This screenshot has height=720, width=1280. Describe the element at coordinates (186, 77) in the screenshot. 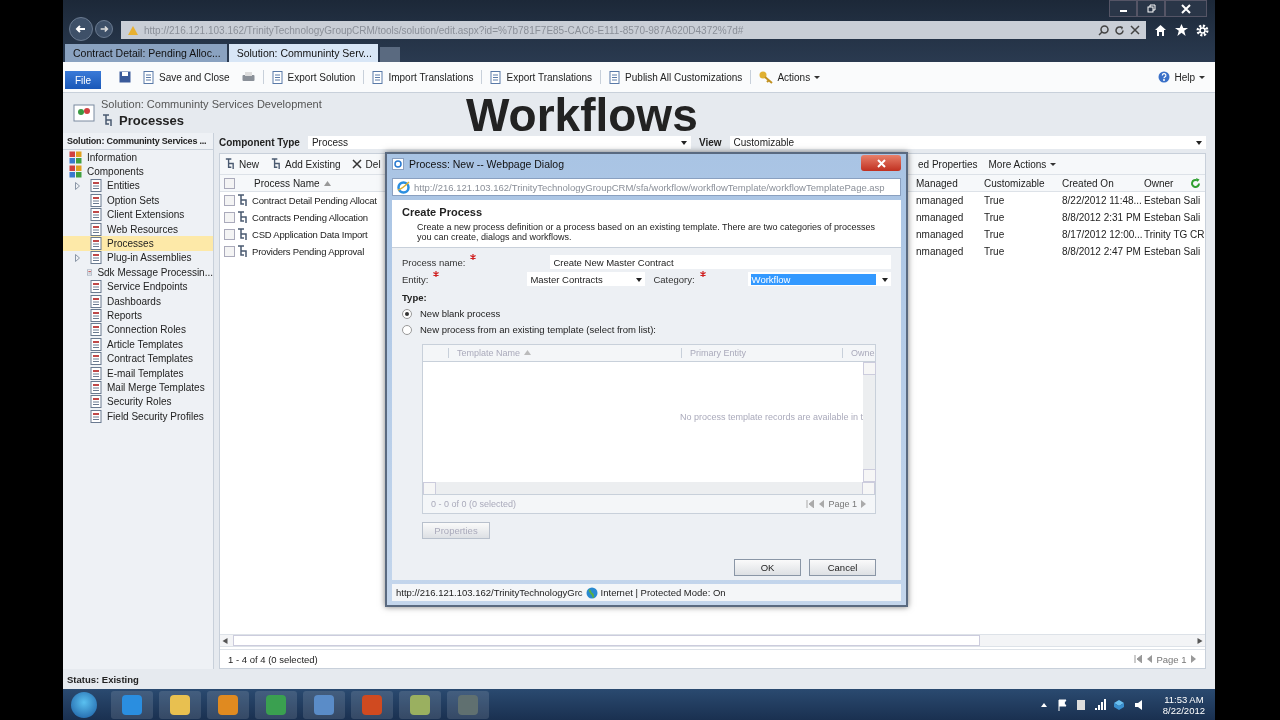

I see `toolbar-button: Save and Close` at that location.